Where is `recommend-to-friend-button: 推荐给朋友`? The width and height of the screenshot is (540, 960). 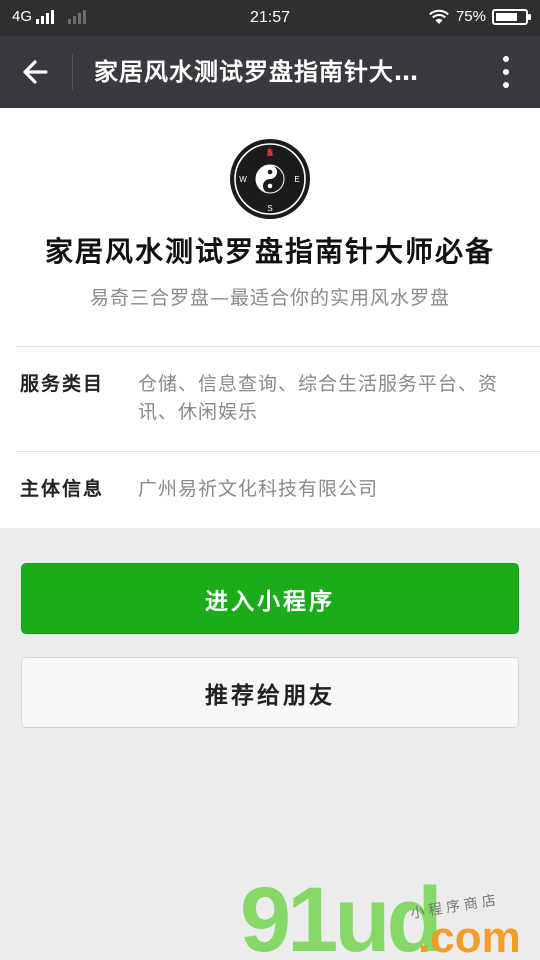
recommend-to-friend-button: 推荐给朋友 is located at coordinates (270, 692).